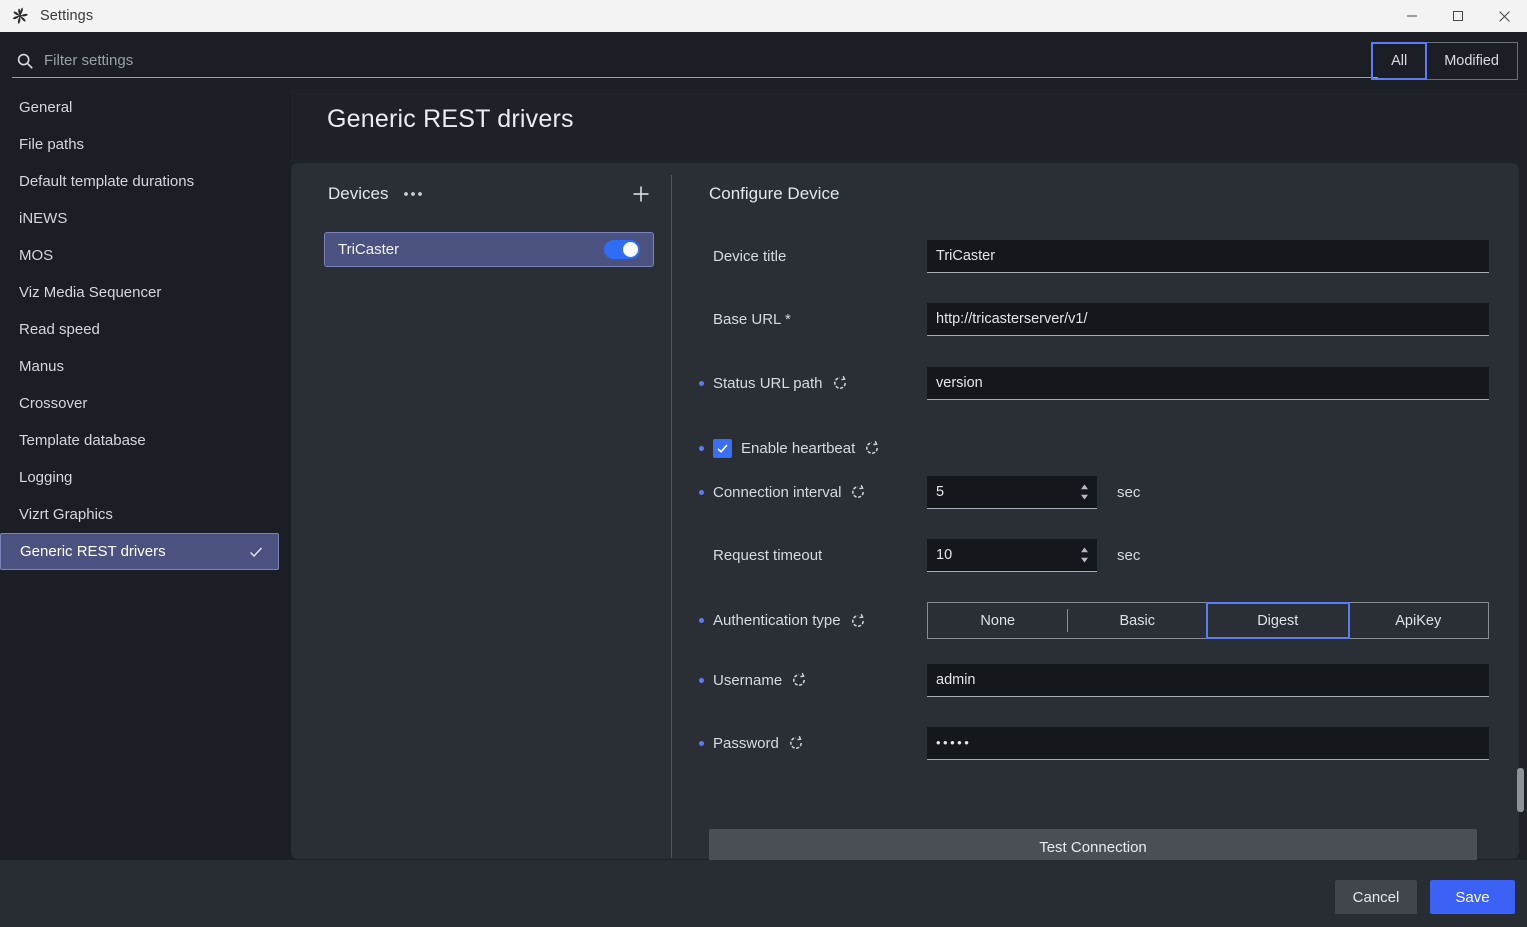  Describe the element at coordinates (746, 743) in the screenshot. I see `password-label: Password` at that location.